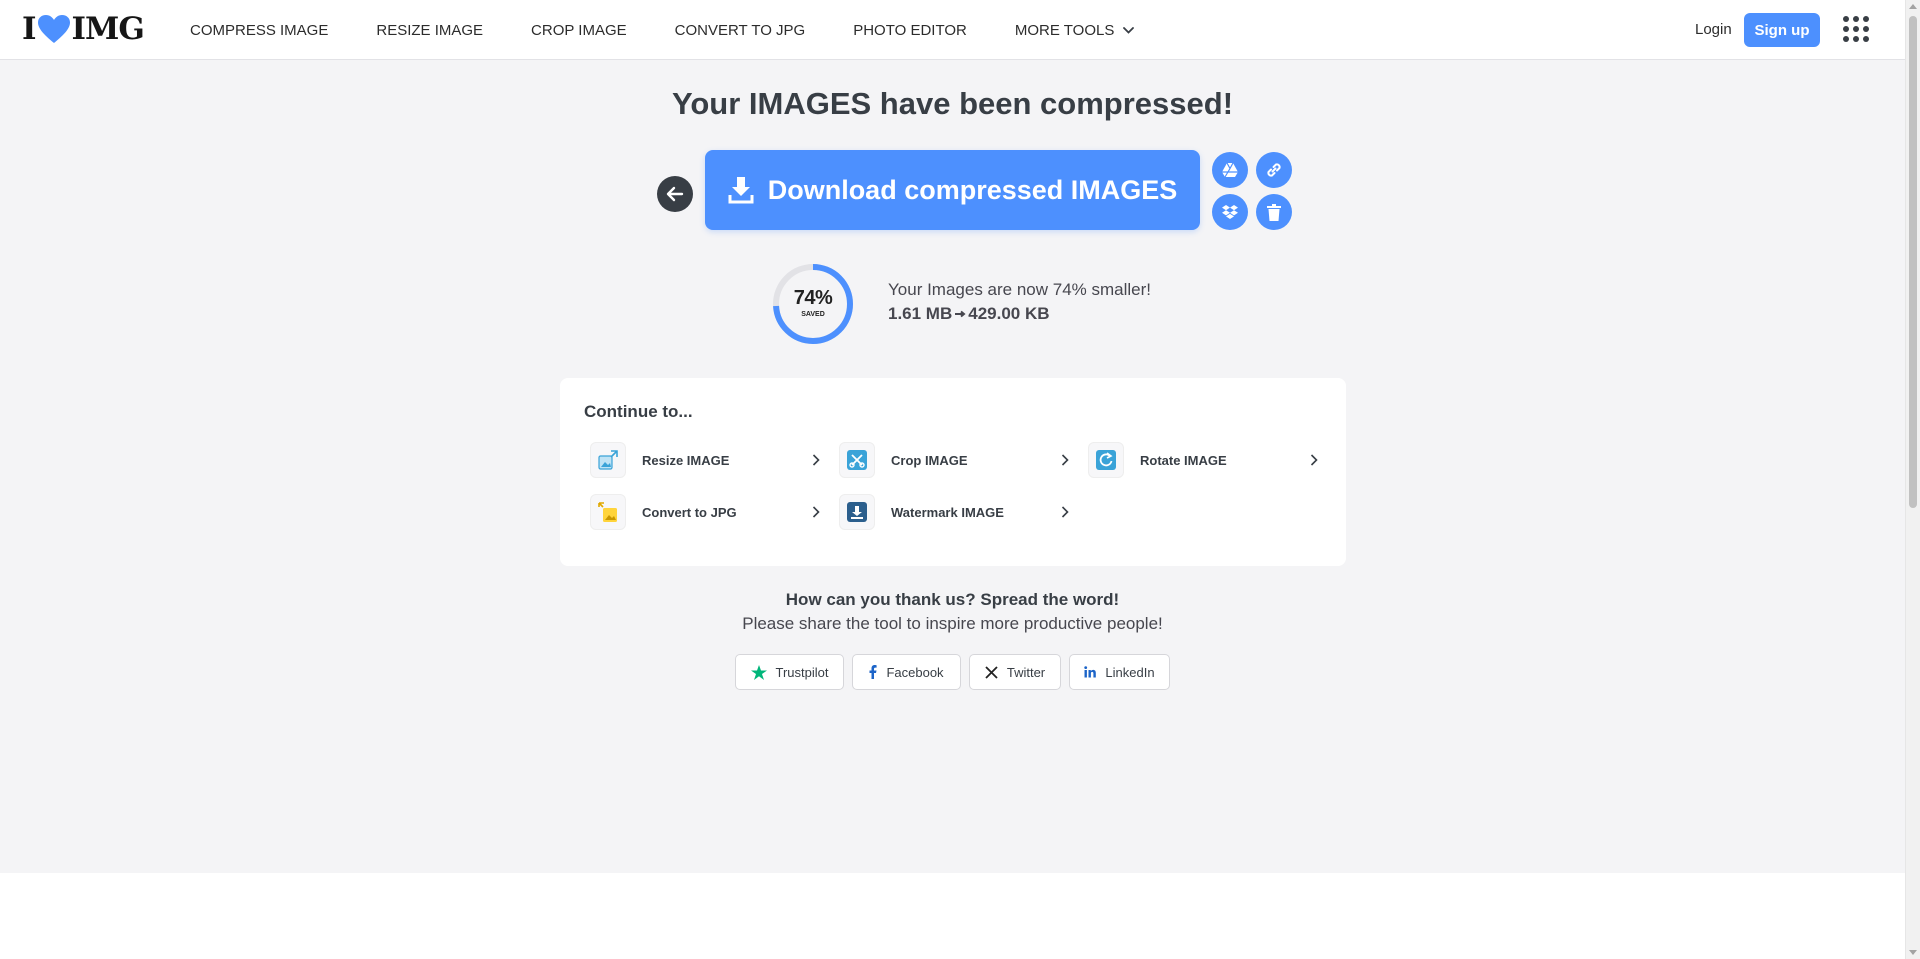 The image size is (1920, 959). I want to click on chevron-down-icon, so click(1129, 30).